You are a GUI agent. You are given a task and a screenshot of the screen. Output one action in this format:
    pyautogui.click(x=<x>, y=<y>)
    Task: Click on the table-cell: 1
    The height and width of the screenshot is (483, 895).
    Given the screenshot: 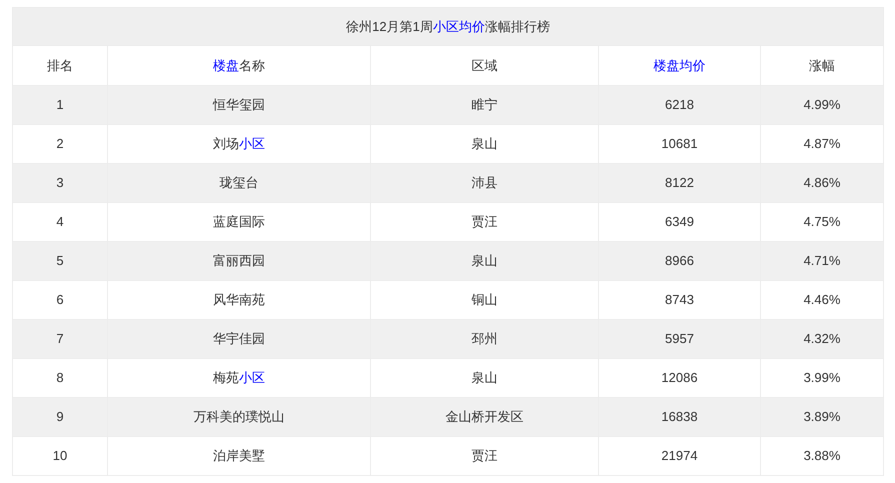 What is the action you would take?
    pyautogui.click(x=60, y=105)
    